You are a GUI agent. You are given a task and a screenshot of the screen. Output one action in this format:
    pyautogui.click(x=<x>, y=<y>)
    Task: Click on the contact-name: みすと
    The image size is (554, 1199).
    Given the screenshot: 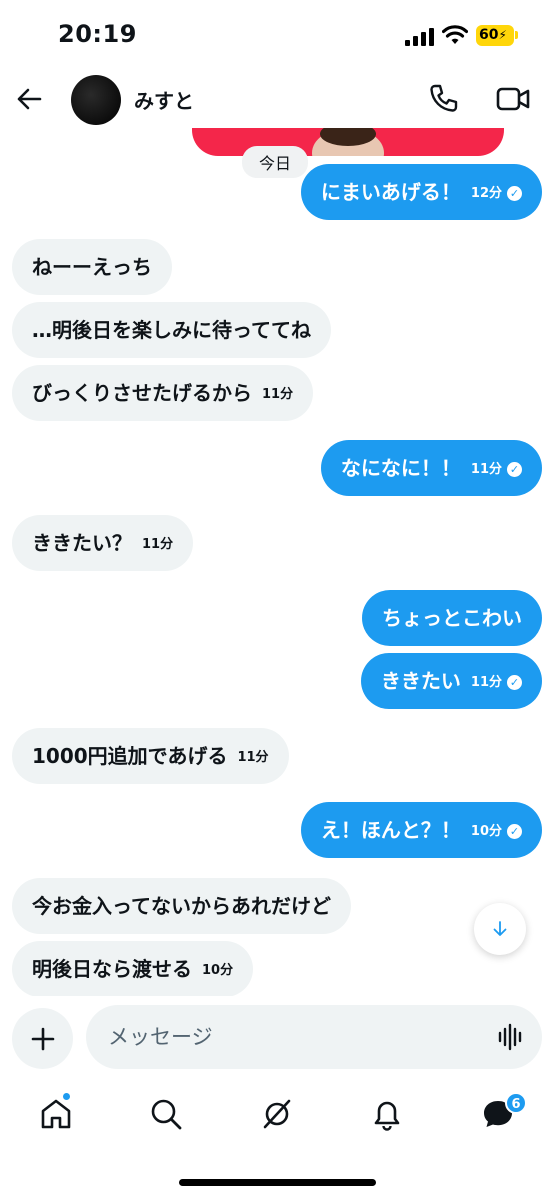 What is the action you would take?
    pyautogui.click(x=164, y=99)
    